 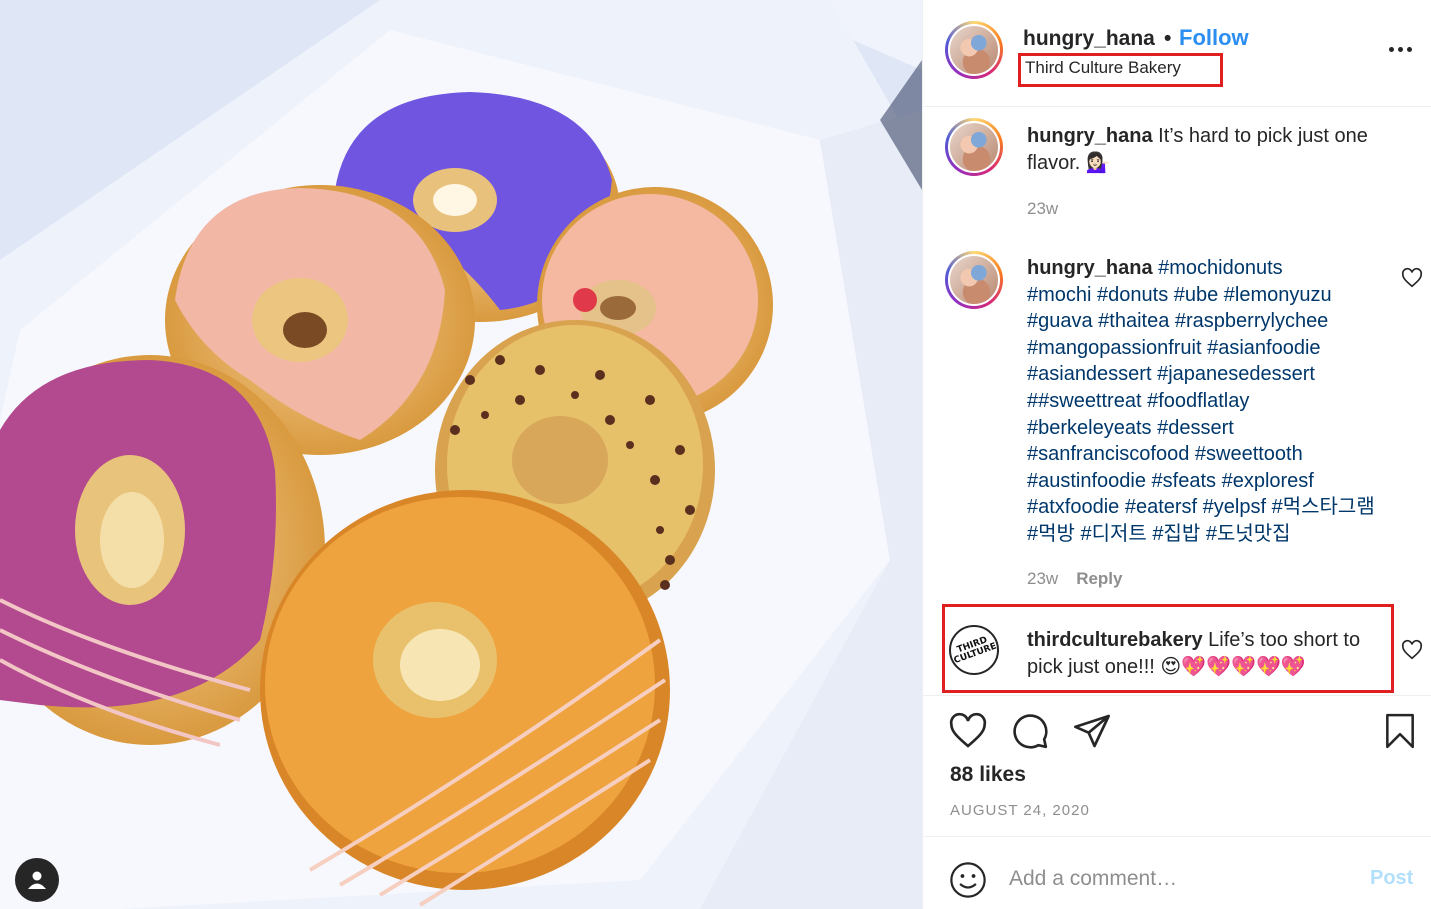 What do you see at coordinates (974, 50) in the screenshot?
I see `author-avatar` at bounding box center [974, 50].